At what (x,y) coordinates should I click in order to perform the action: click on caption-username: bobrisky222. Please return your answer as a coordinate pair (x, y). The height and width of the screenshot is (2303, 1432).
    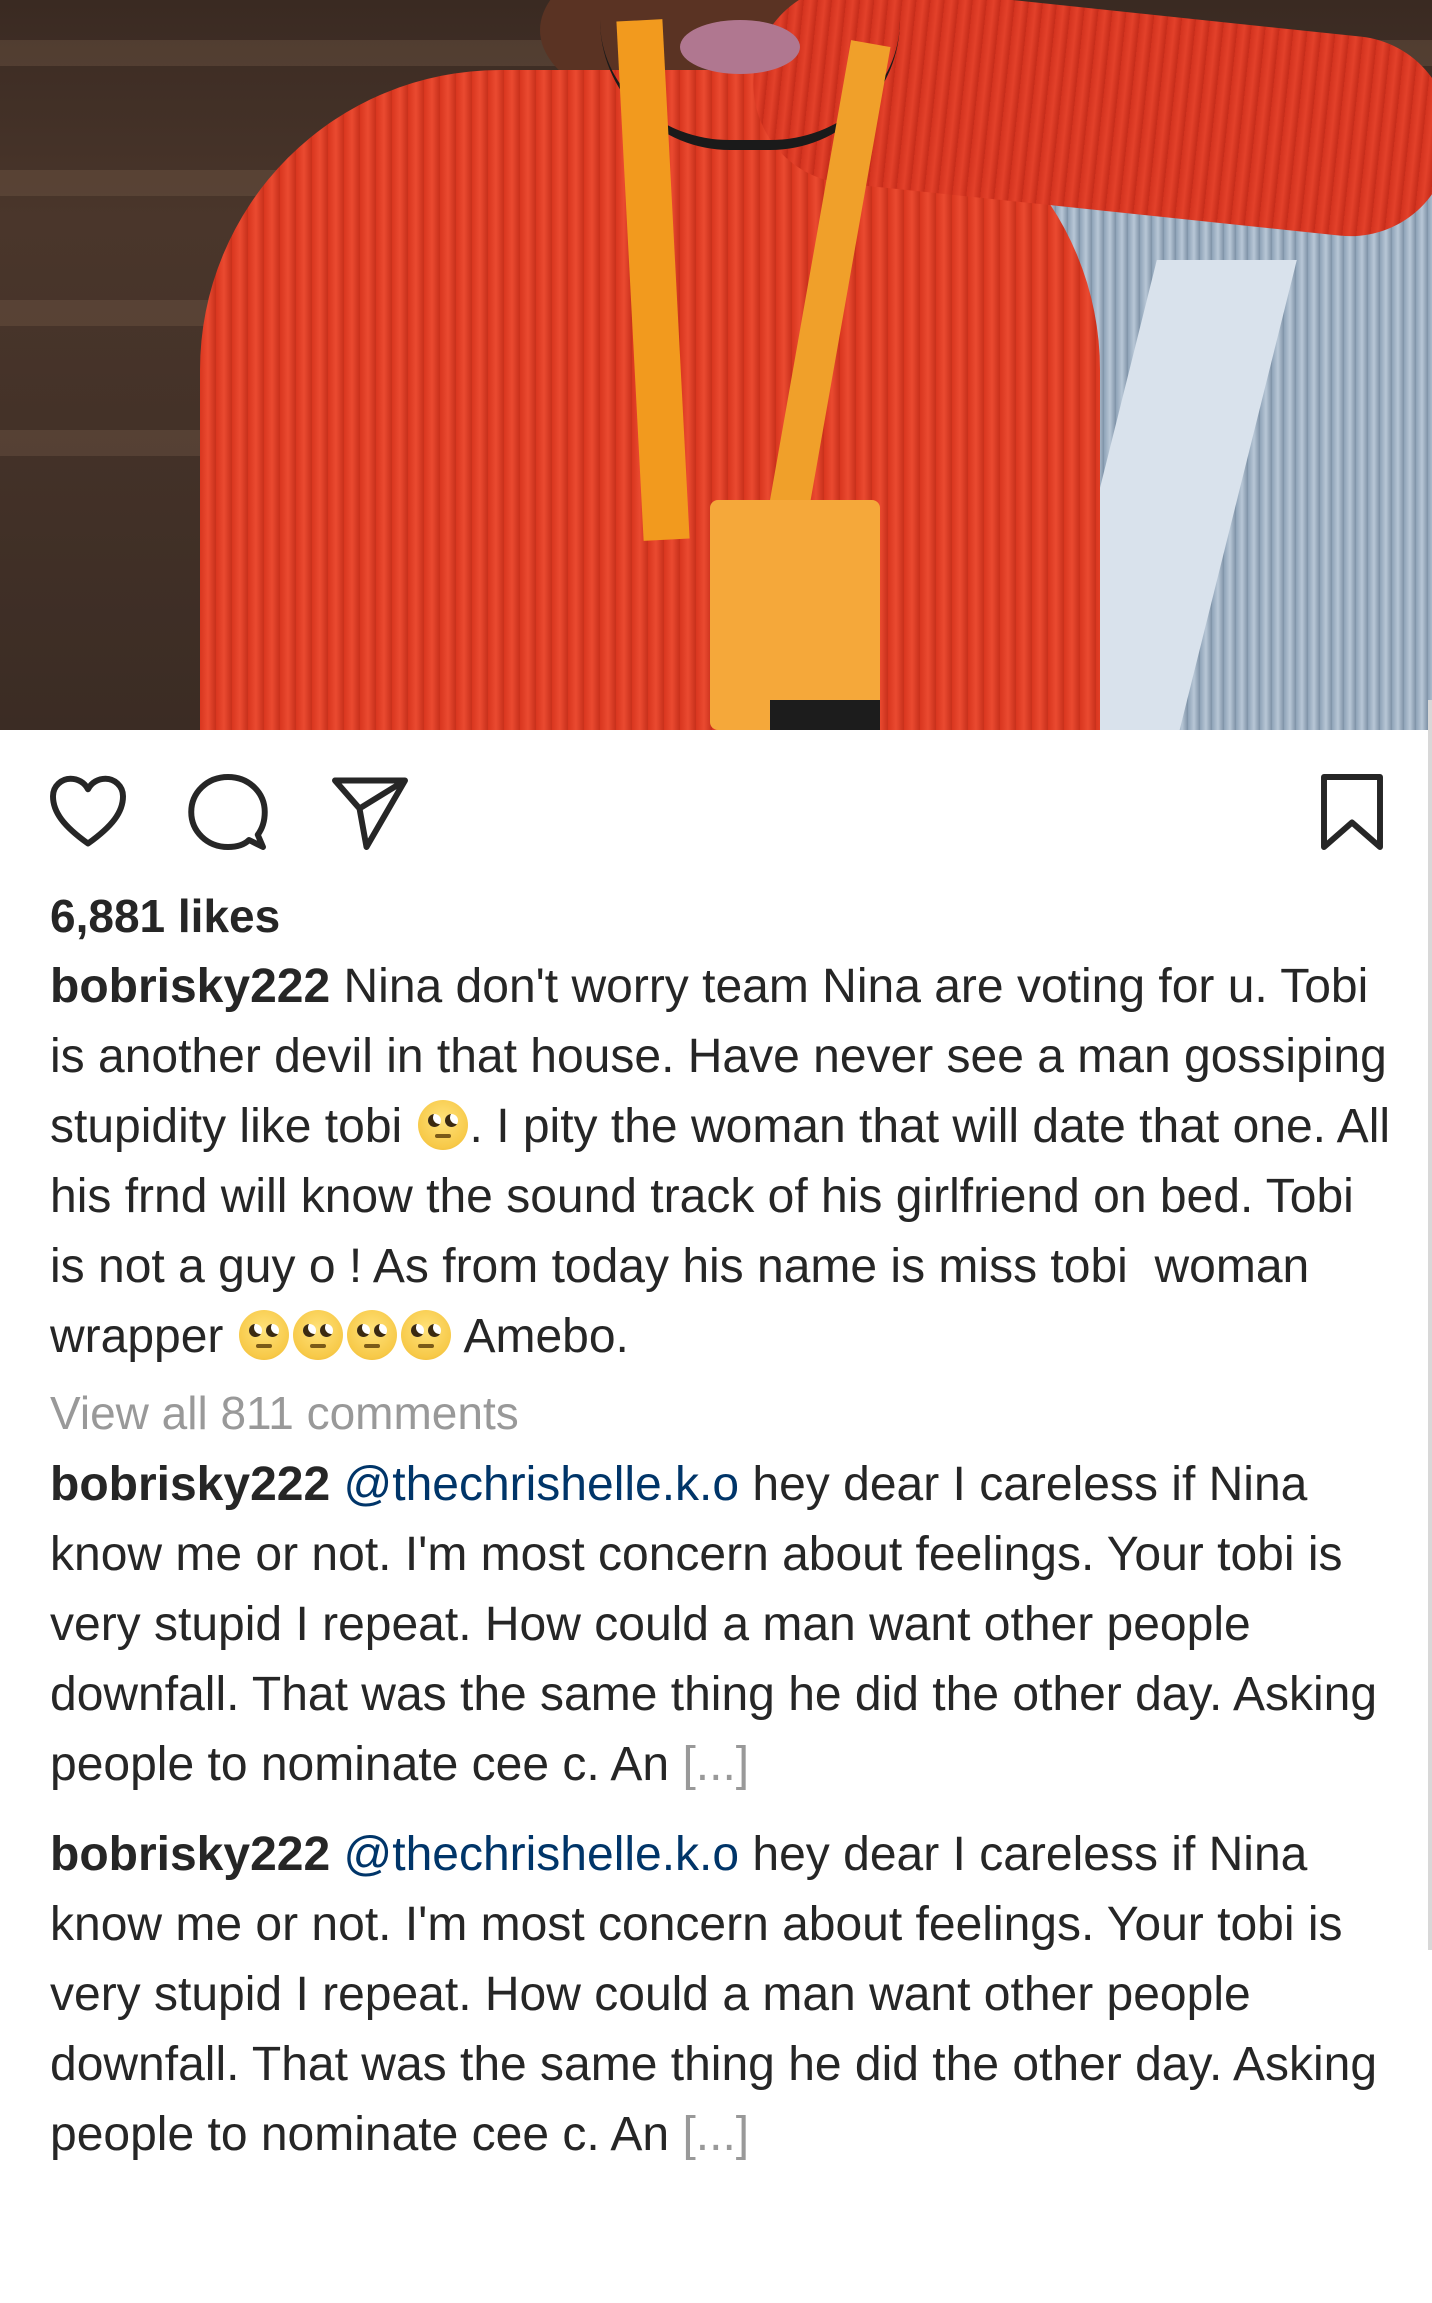
    Looking at the image, I should click on (190, 986).